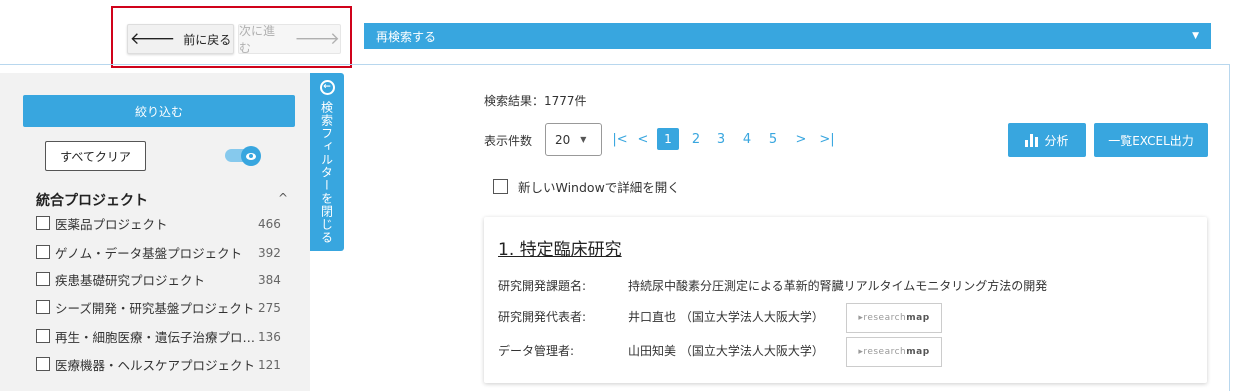 Image resolution: width=1258 pixels, height=391 pixels. I want to click on arrow-right-icon: 🡒, so click(317, 38).